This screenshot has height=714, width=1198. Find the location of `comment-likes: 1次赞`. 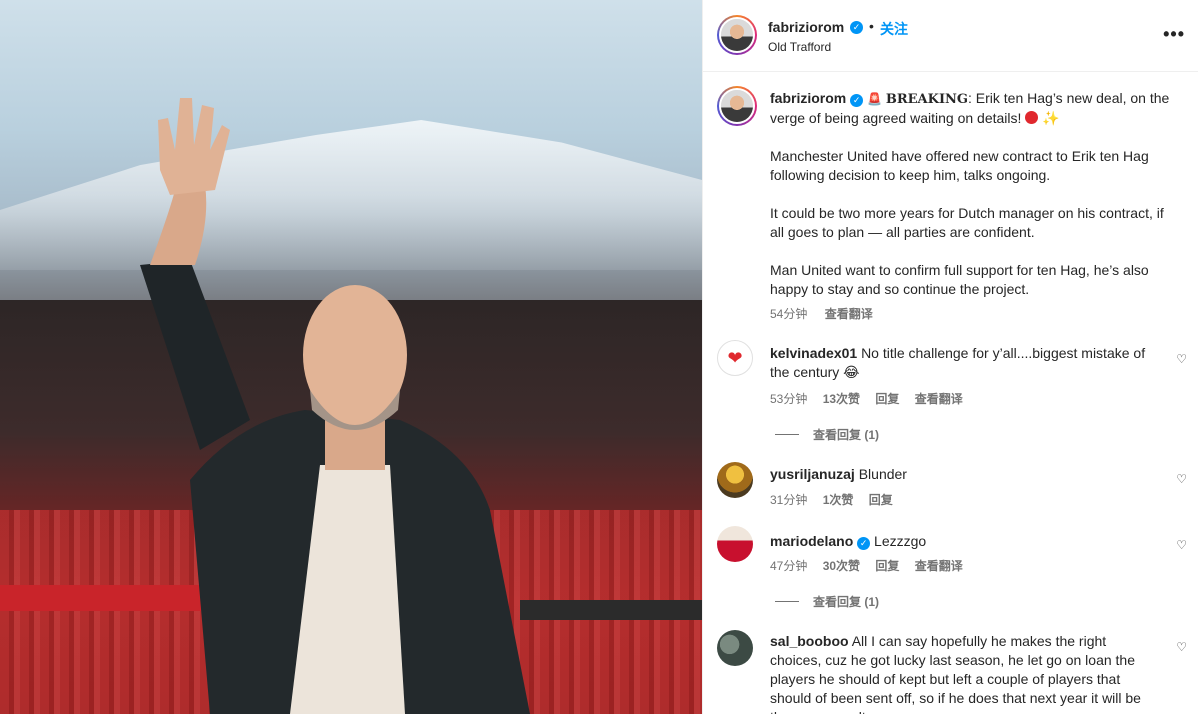

comment-likes: 1次赞 is located at coordinates (838, 500).